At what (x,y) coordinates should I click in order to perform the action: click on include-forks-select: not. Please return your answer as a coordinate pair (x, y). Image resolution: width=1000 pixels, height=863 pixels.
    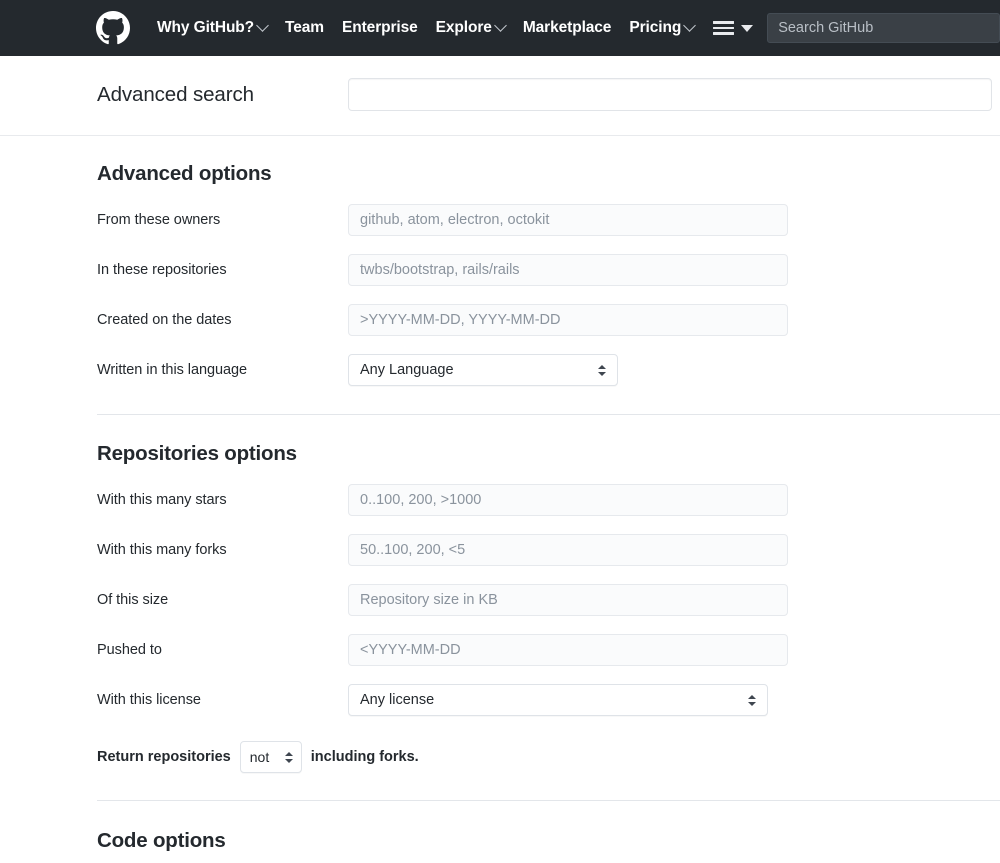
    Looking at the image, I should click on (270, 757).